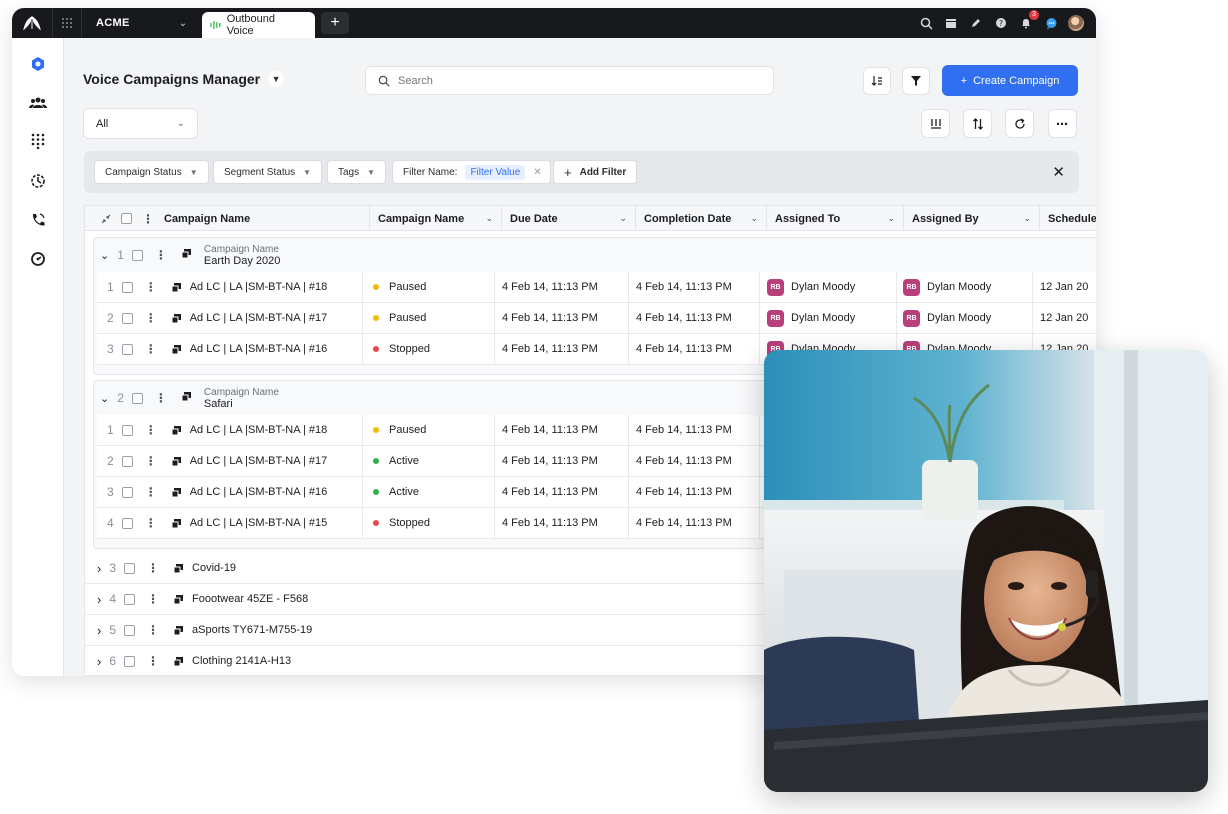 The width and height of the screenshot is (1228, 814). Describe the element at coordinates (127, 23) in the screenshot. I see `org-name: ACME` at that location.